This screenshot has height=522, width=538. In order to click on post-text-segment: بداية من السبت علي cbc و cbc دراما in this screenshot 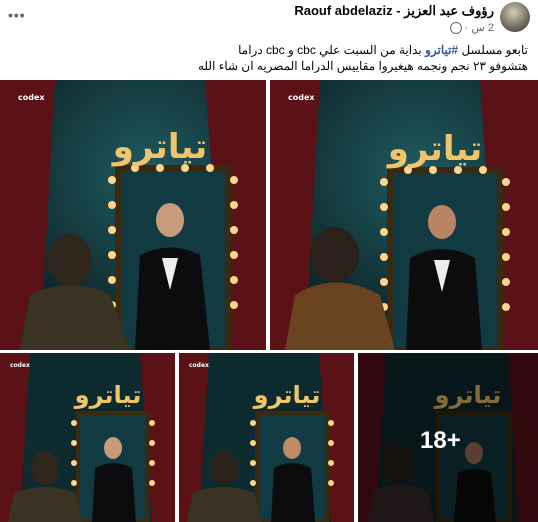, I will do `click(332, 50)`.